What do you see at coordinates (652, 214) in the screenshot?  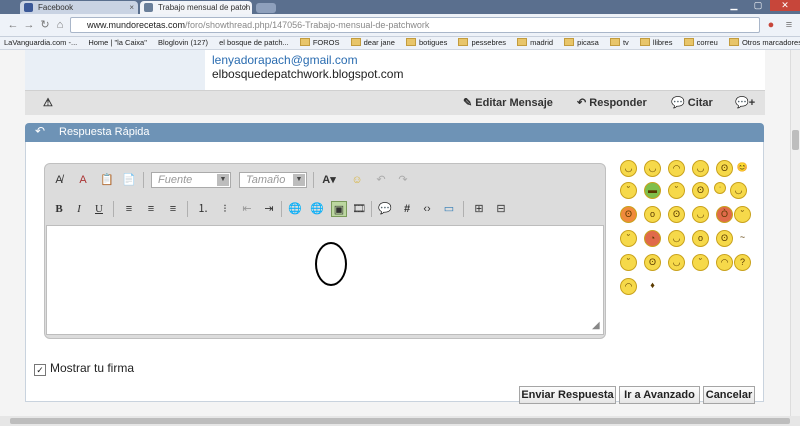 I see `smiley-icon: o` at bounding box center [652, 214].